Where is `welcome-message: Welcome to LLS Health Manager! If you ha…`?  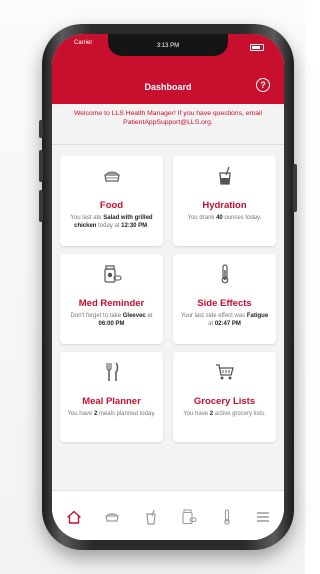 welcome-message: Welcome to LLS Health Manager! If you ha… is located at coordinates (168, 118).